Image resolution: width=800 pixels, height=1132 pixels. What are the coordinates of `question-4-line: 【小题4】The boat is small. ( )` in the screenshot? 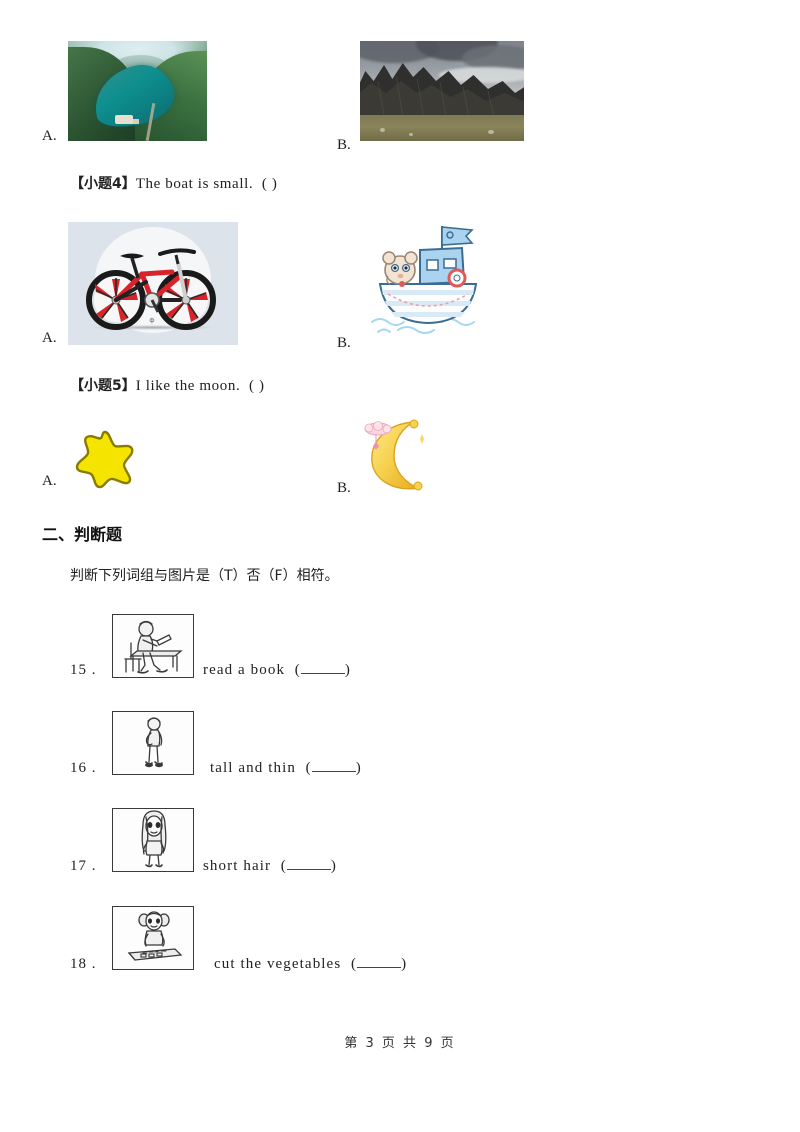 It's located at (173, 183).